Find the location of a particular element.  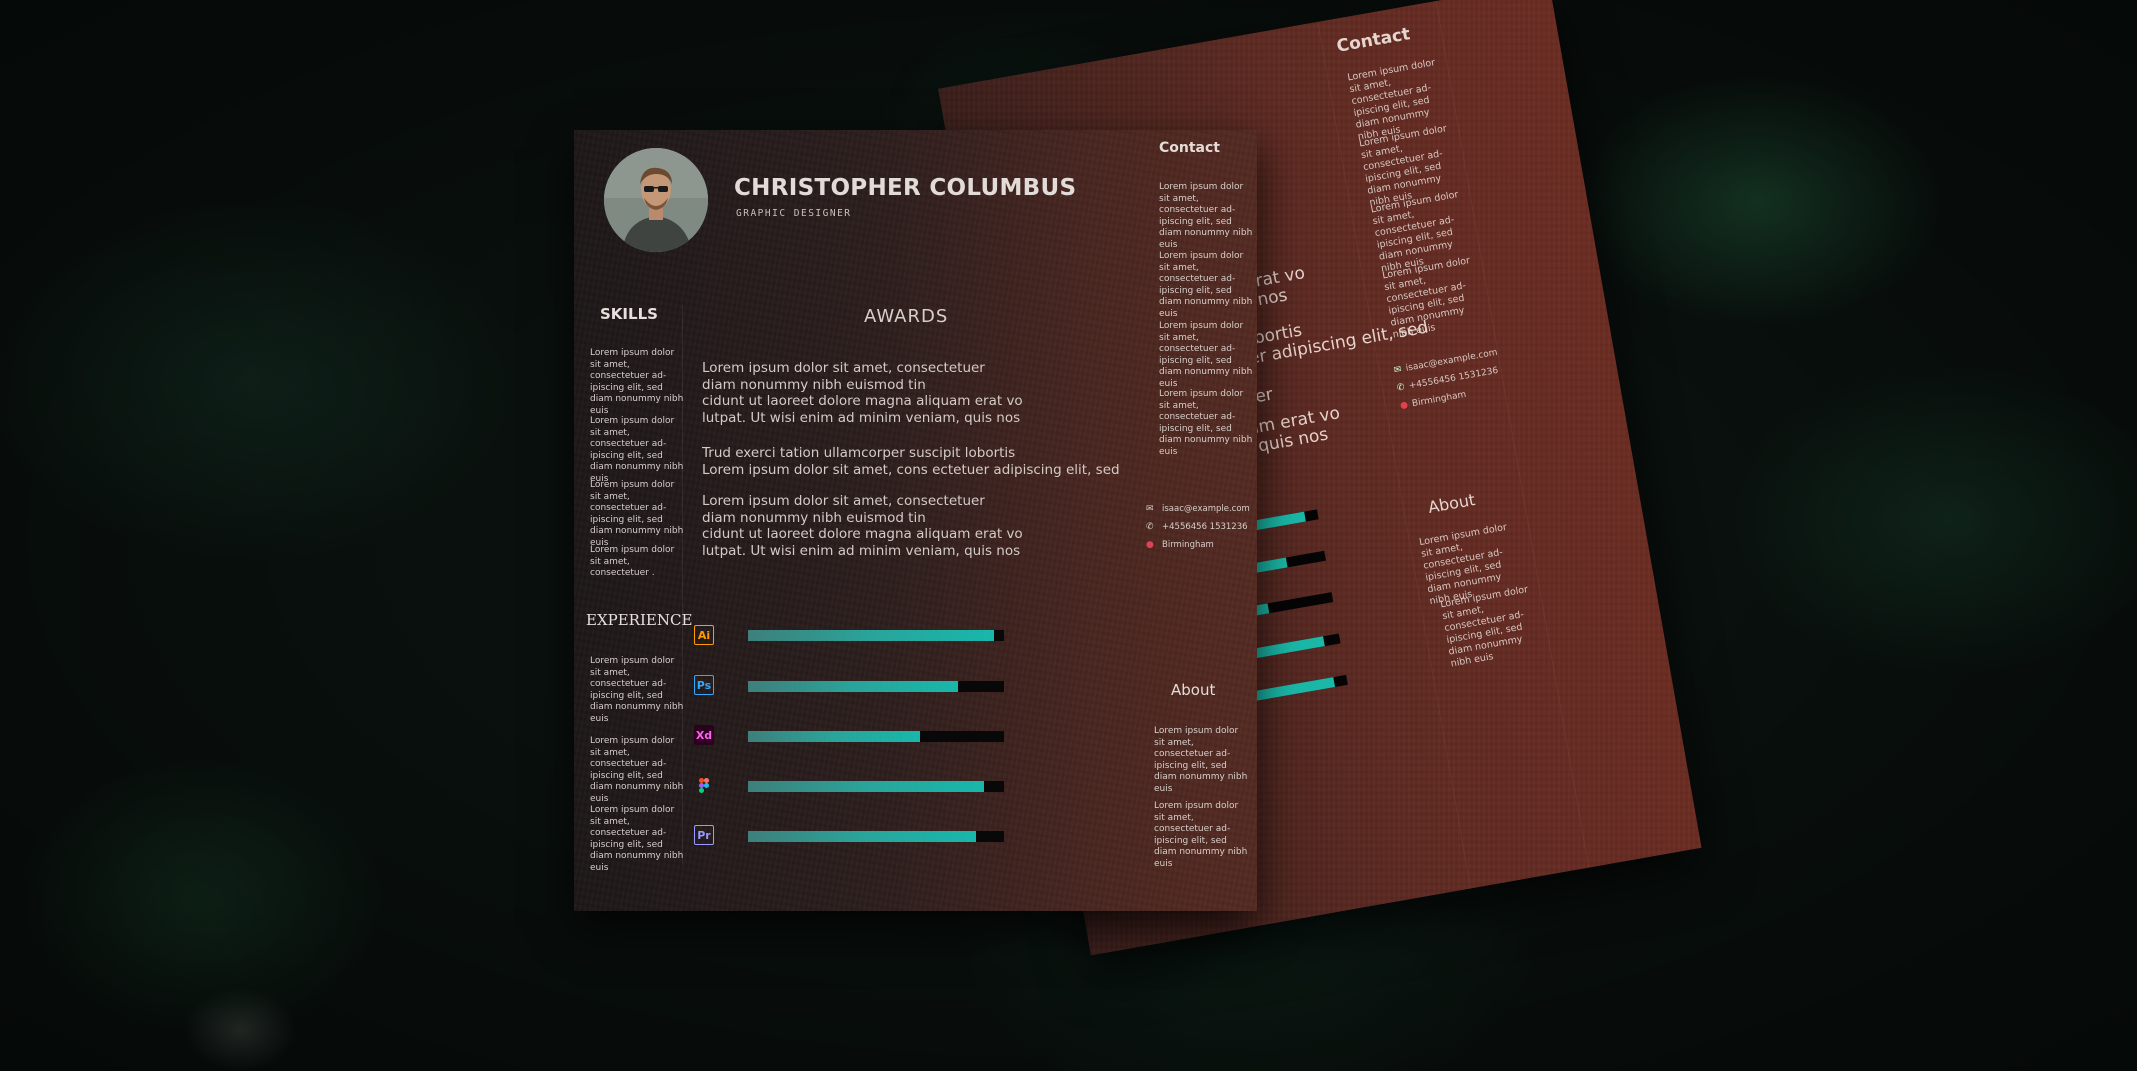

job-title: GRAPHIC DESIGNER is located at coordinates (794, 213).